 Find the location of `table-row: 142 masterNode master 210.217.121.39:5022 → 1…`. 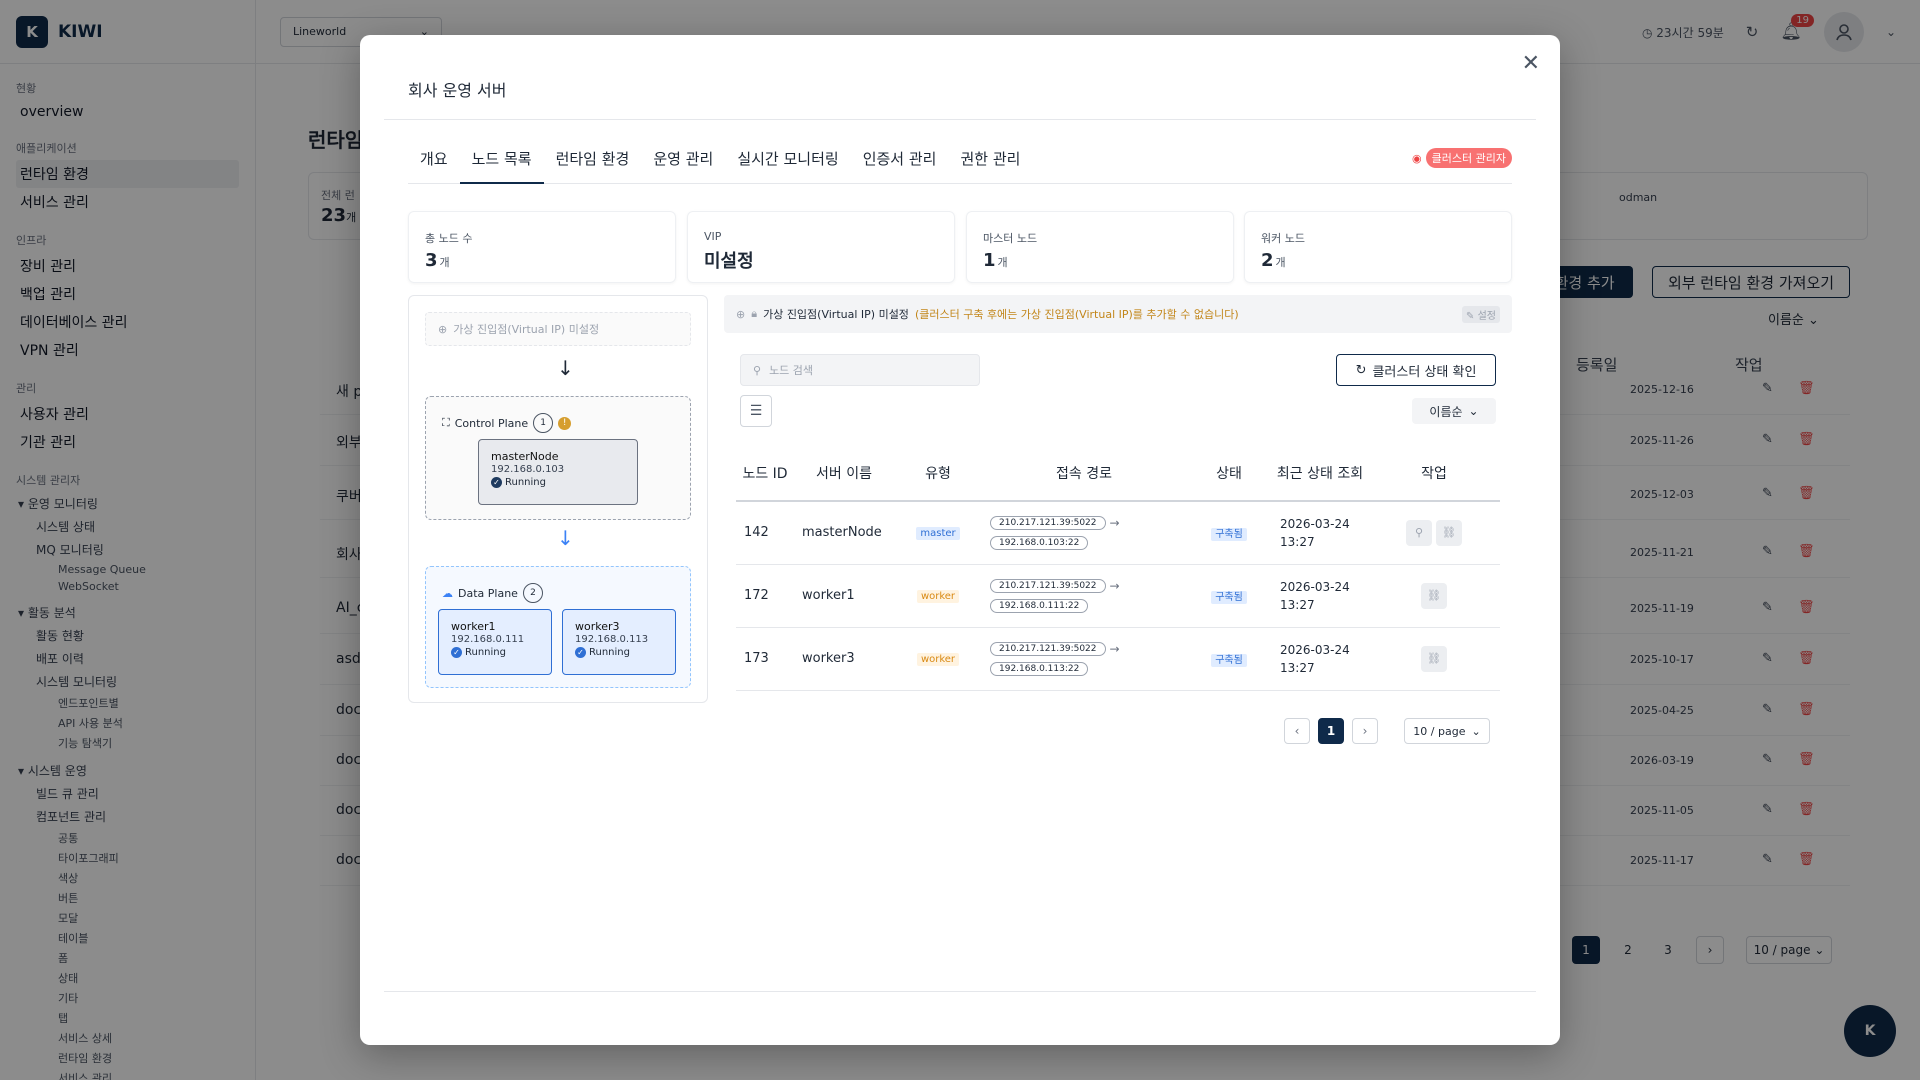

table-row: 142 masterNode master 210.217.121.39:5022 → 1… is located at coordinates (1118, 533).